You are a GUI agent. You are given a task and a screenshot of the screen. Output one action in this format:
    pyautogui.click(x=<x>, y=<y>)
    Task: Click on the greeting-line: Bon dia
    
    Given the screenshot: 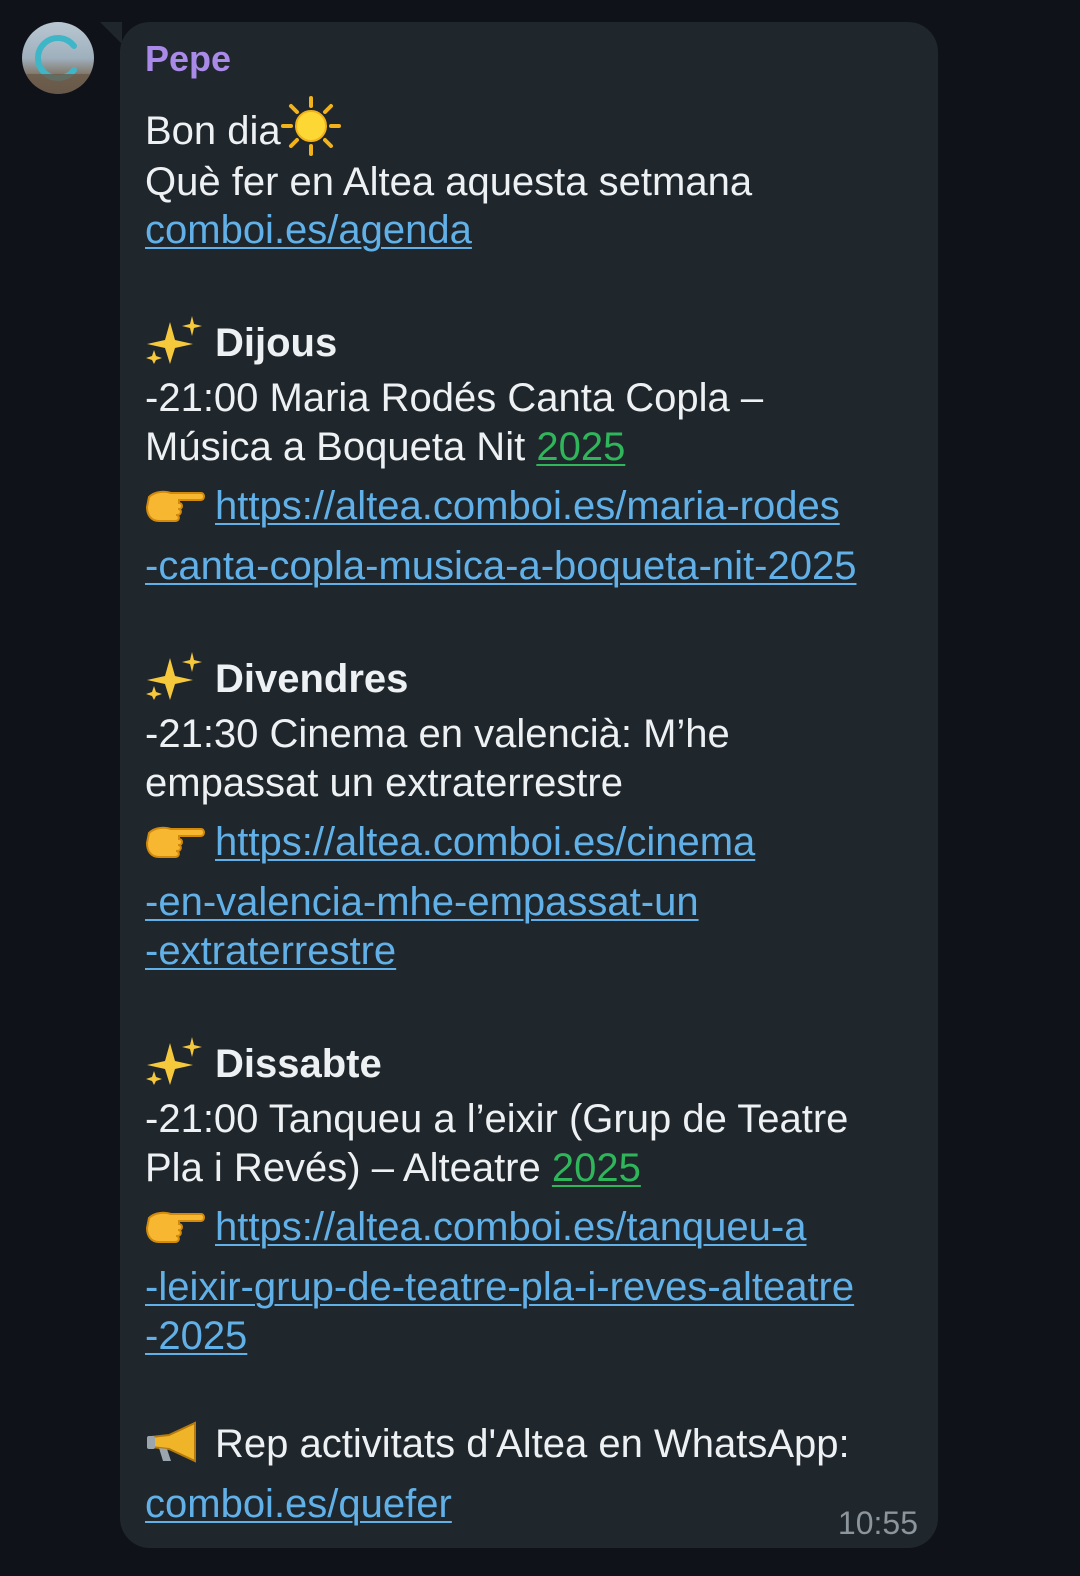 What is the action you would take?
    pyautogui.click(x=243, y=126)
    